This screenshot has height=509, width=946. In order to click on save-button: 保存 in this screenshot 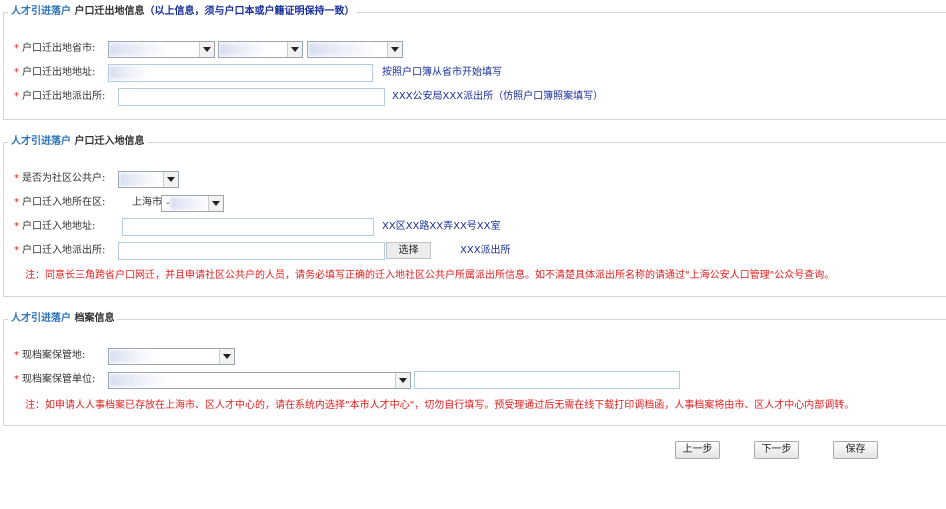, I will do `click(855, 450)`.